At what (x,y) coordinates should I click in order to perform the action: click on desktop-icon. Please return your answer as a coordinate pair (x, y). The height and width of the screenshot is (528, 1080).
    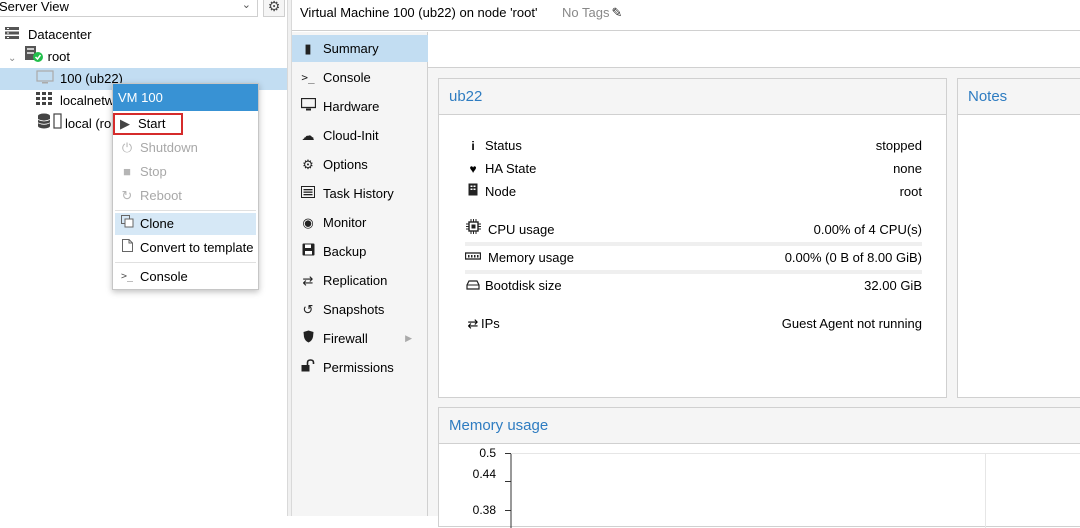
    Looking at the image, I should click on (308, 106).